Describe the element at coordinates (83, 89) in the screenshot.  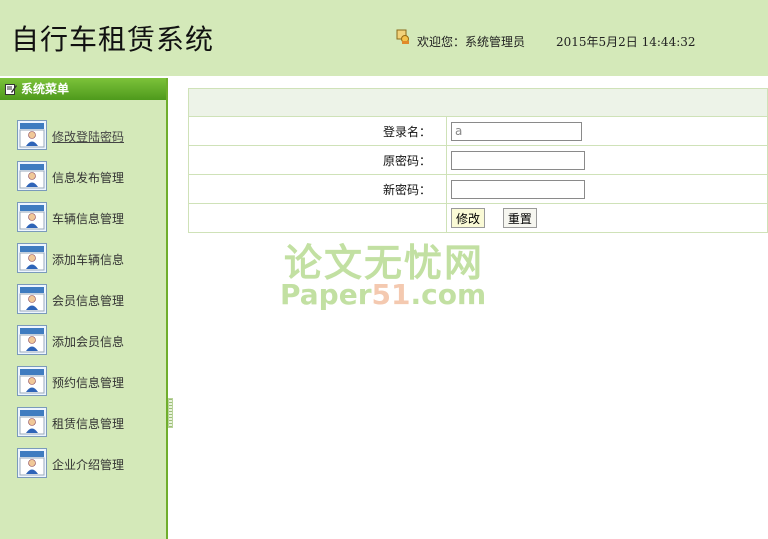
I see `sidebar-title: 系统菜单` at that location.